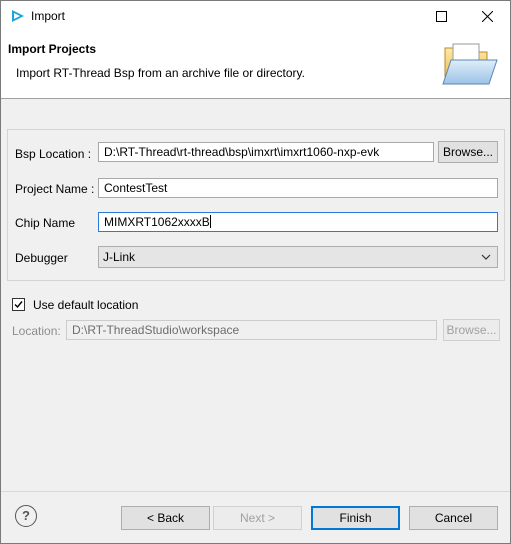  I want to click on debugger-select: J-Link, so click(298, 257).